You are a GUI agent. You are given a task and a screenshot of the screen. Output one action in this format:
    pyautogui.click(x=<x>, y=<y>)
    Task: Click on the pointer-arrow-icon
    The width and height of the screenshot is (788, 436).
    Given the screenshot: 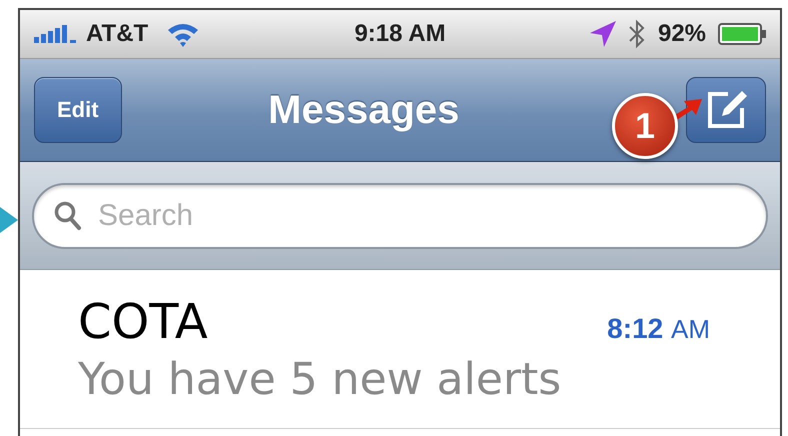 What is the action you would take?
    pyautogui.click(x=9, y=220)
    